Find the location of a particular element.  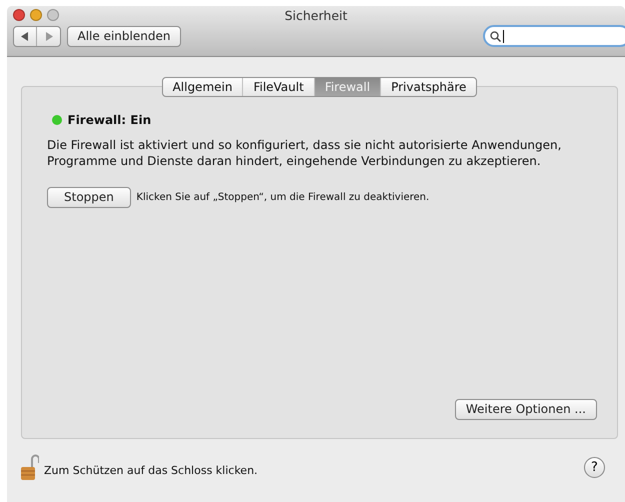

show-all-button: Alle einblenden is located at coordinates (124, 36).